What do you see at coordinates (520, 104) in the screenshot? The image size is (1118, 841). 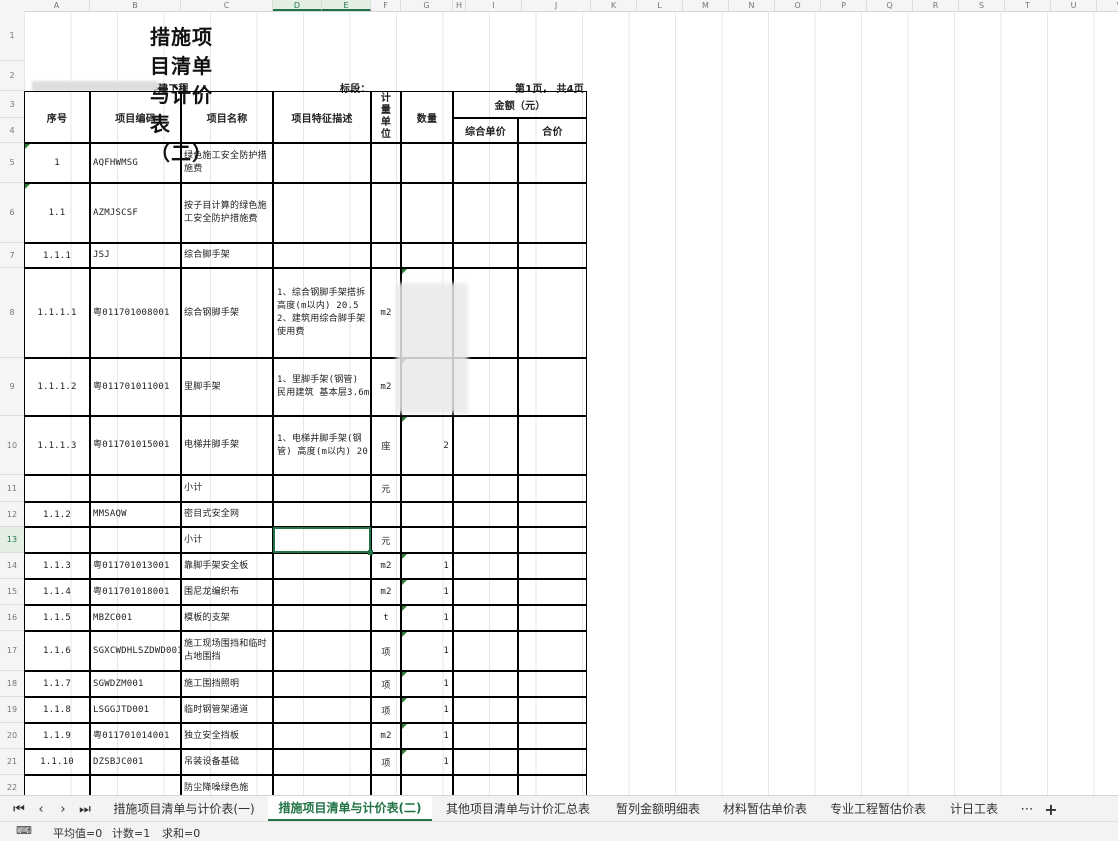 I see `header-amount: 金额（元）` at bounding box center [520, 104].